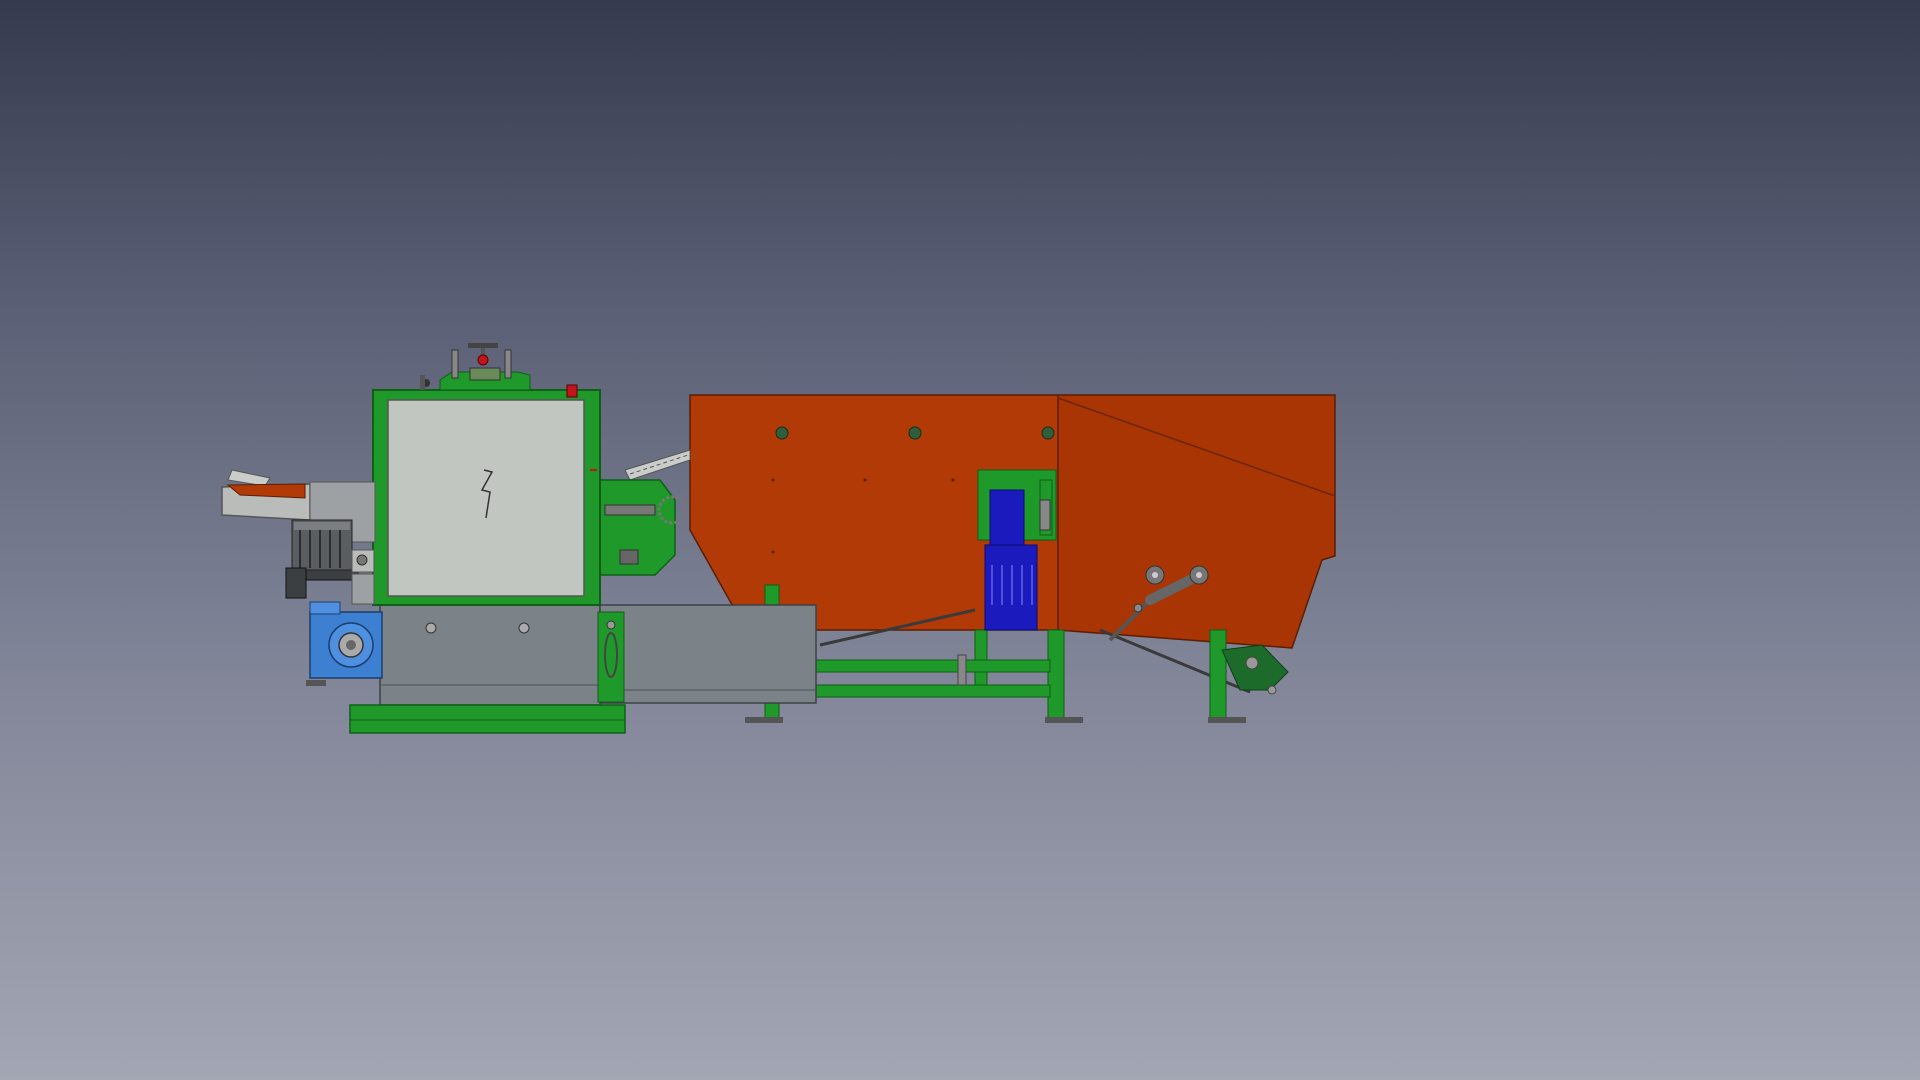  What do you see at coordinates (1255, 669) in the screenshot?
I see `rear-bracket` at bounding box center [1255, 669].